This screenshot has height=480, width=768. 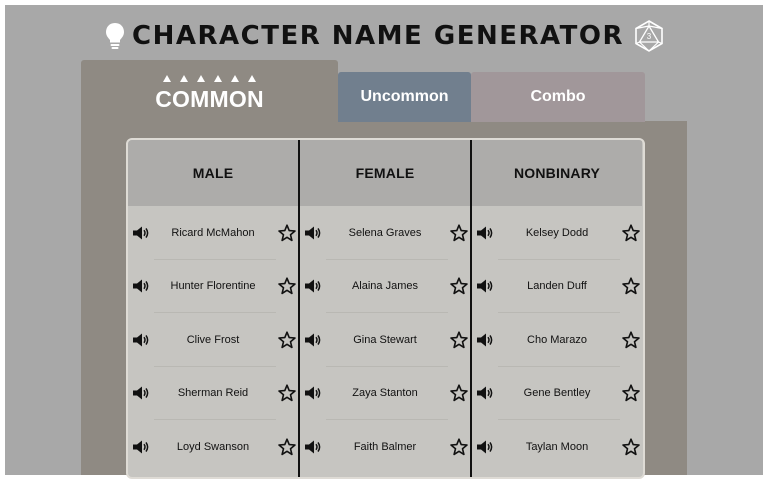 I want to click on character-name: Taylan Moon, so click(x=557, y=446).